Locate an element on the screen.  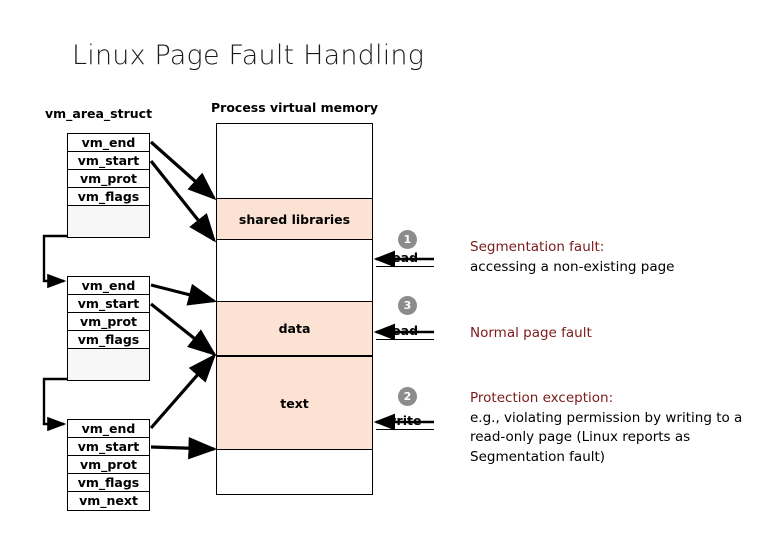
note-heading: Segmentation fault: is located at coordinates (537, 247).